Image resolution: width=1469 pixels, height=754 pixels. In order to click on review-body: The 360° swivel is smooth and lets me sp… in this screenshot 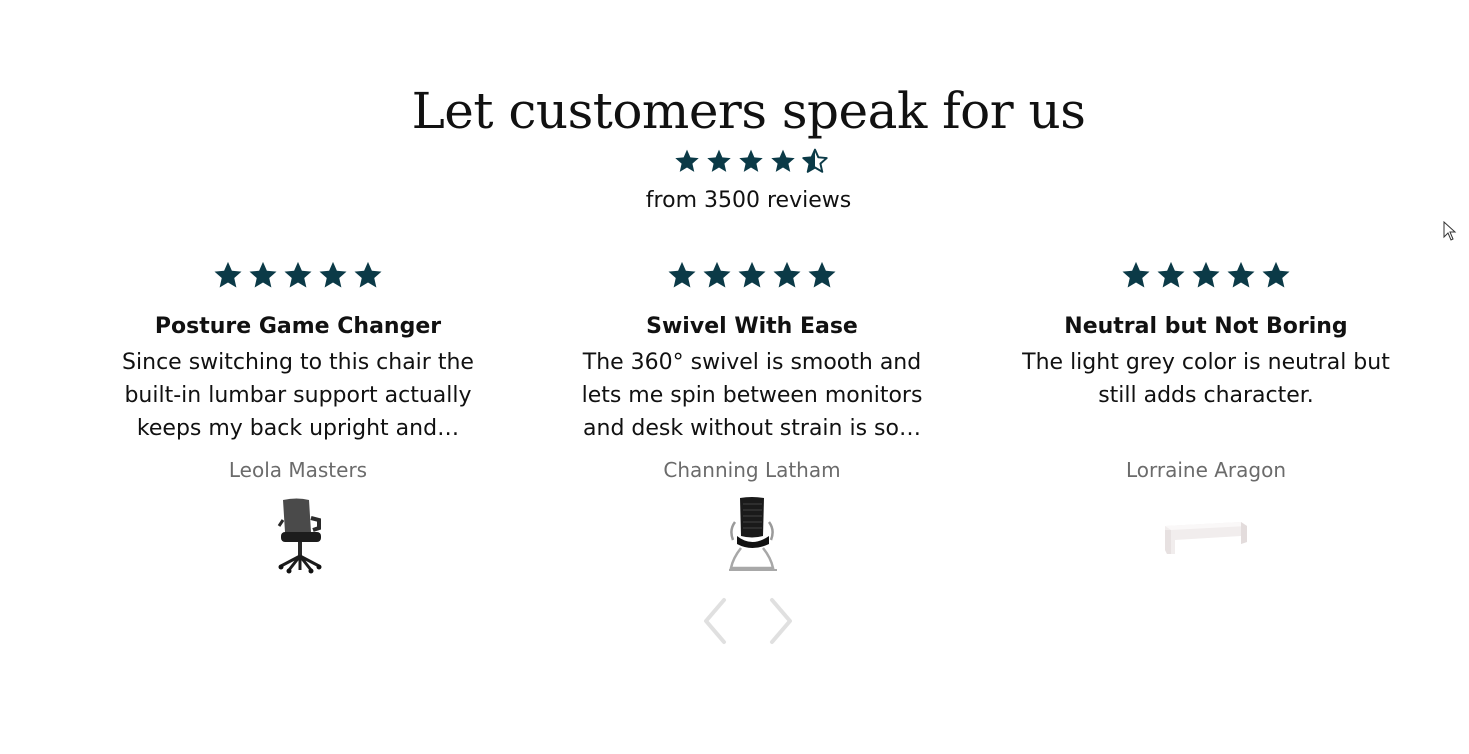, I will do `click(752, 395)`.